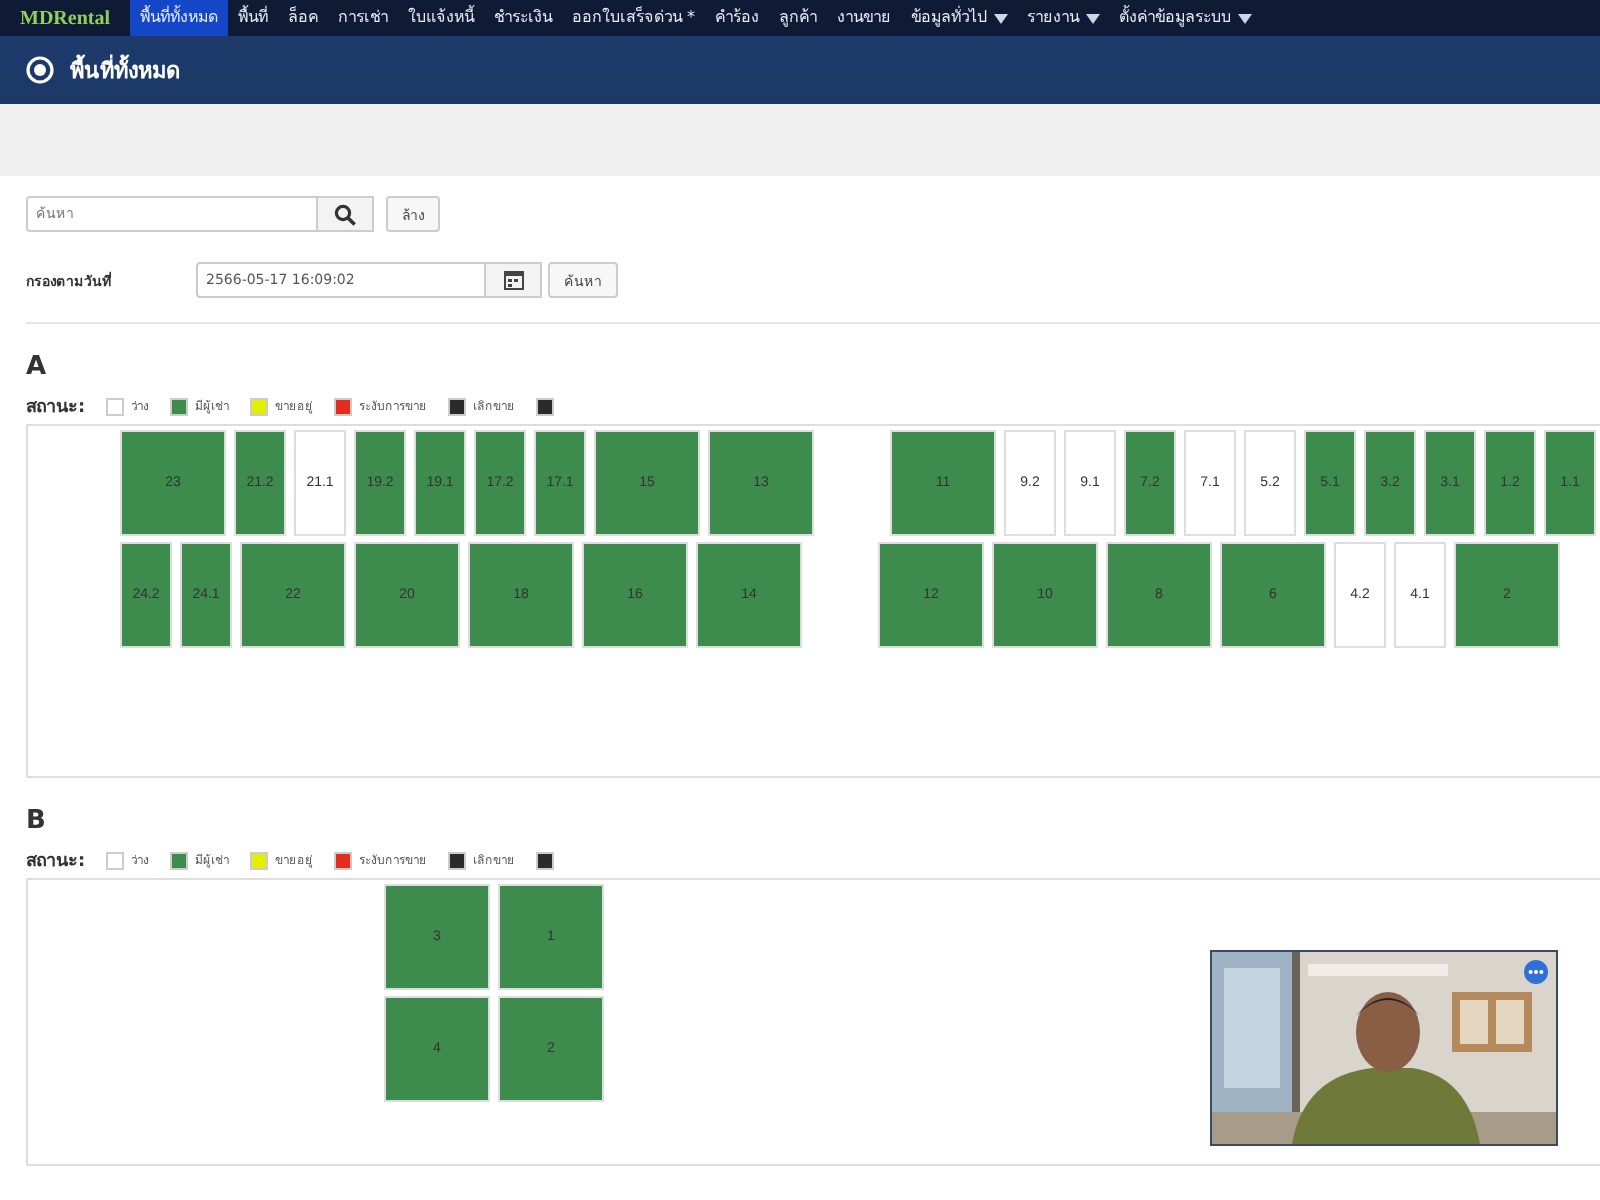  I want to click on more-icon, so click(1536, 972).